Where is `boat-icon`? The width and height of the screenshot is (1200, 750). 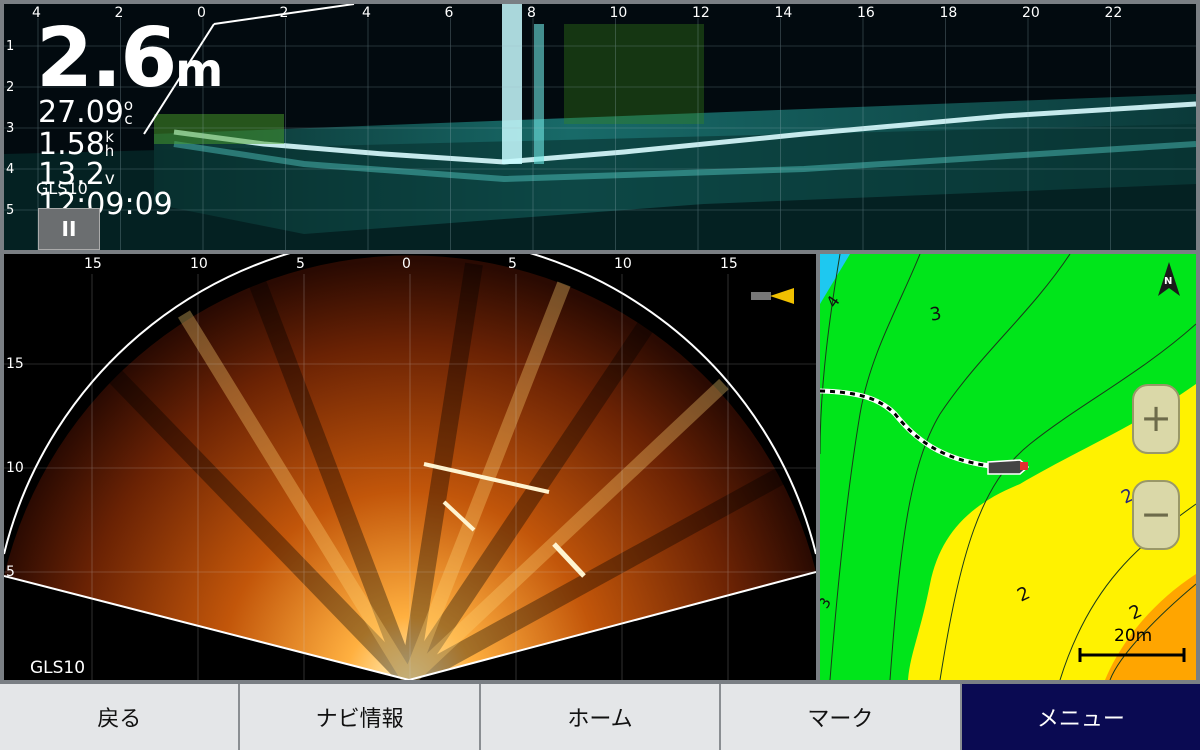 boat-icon is located at coordinates (1008, 467).